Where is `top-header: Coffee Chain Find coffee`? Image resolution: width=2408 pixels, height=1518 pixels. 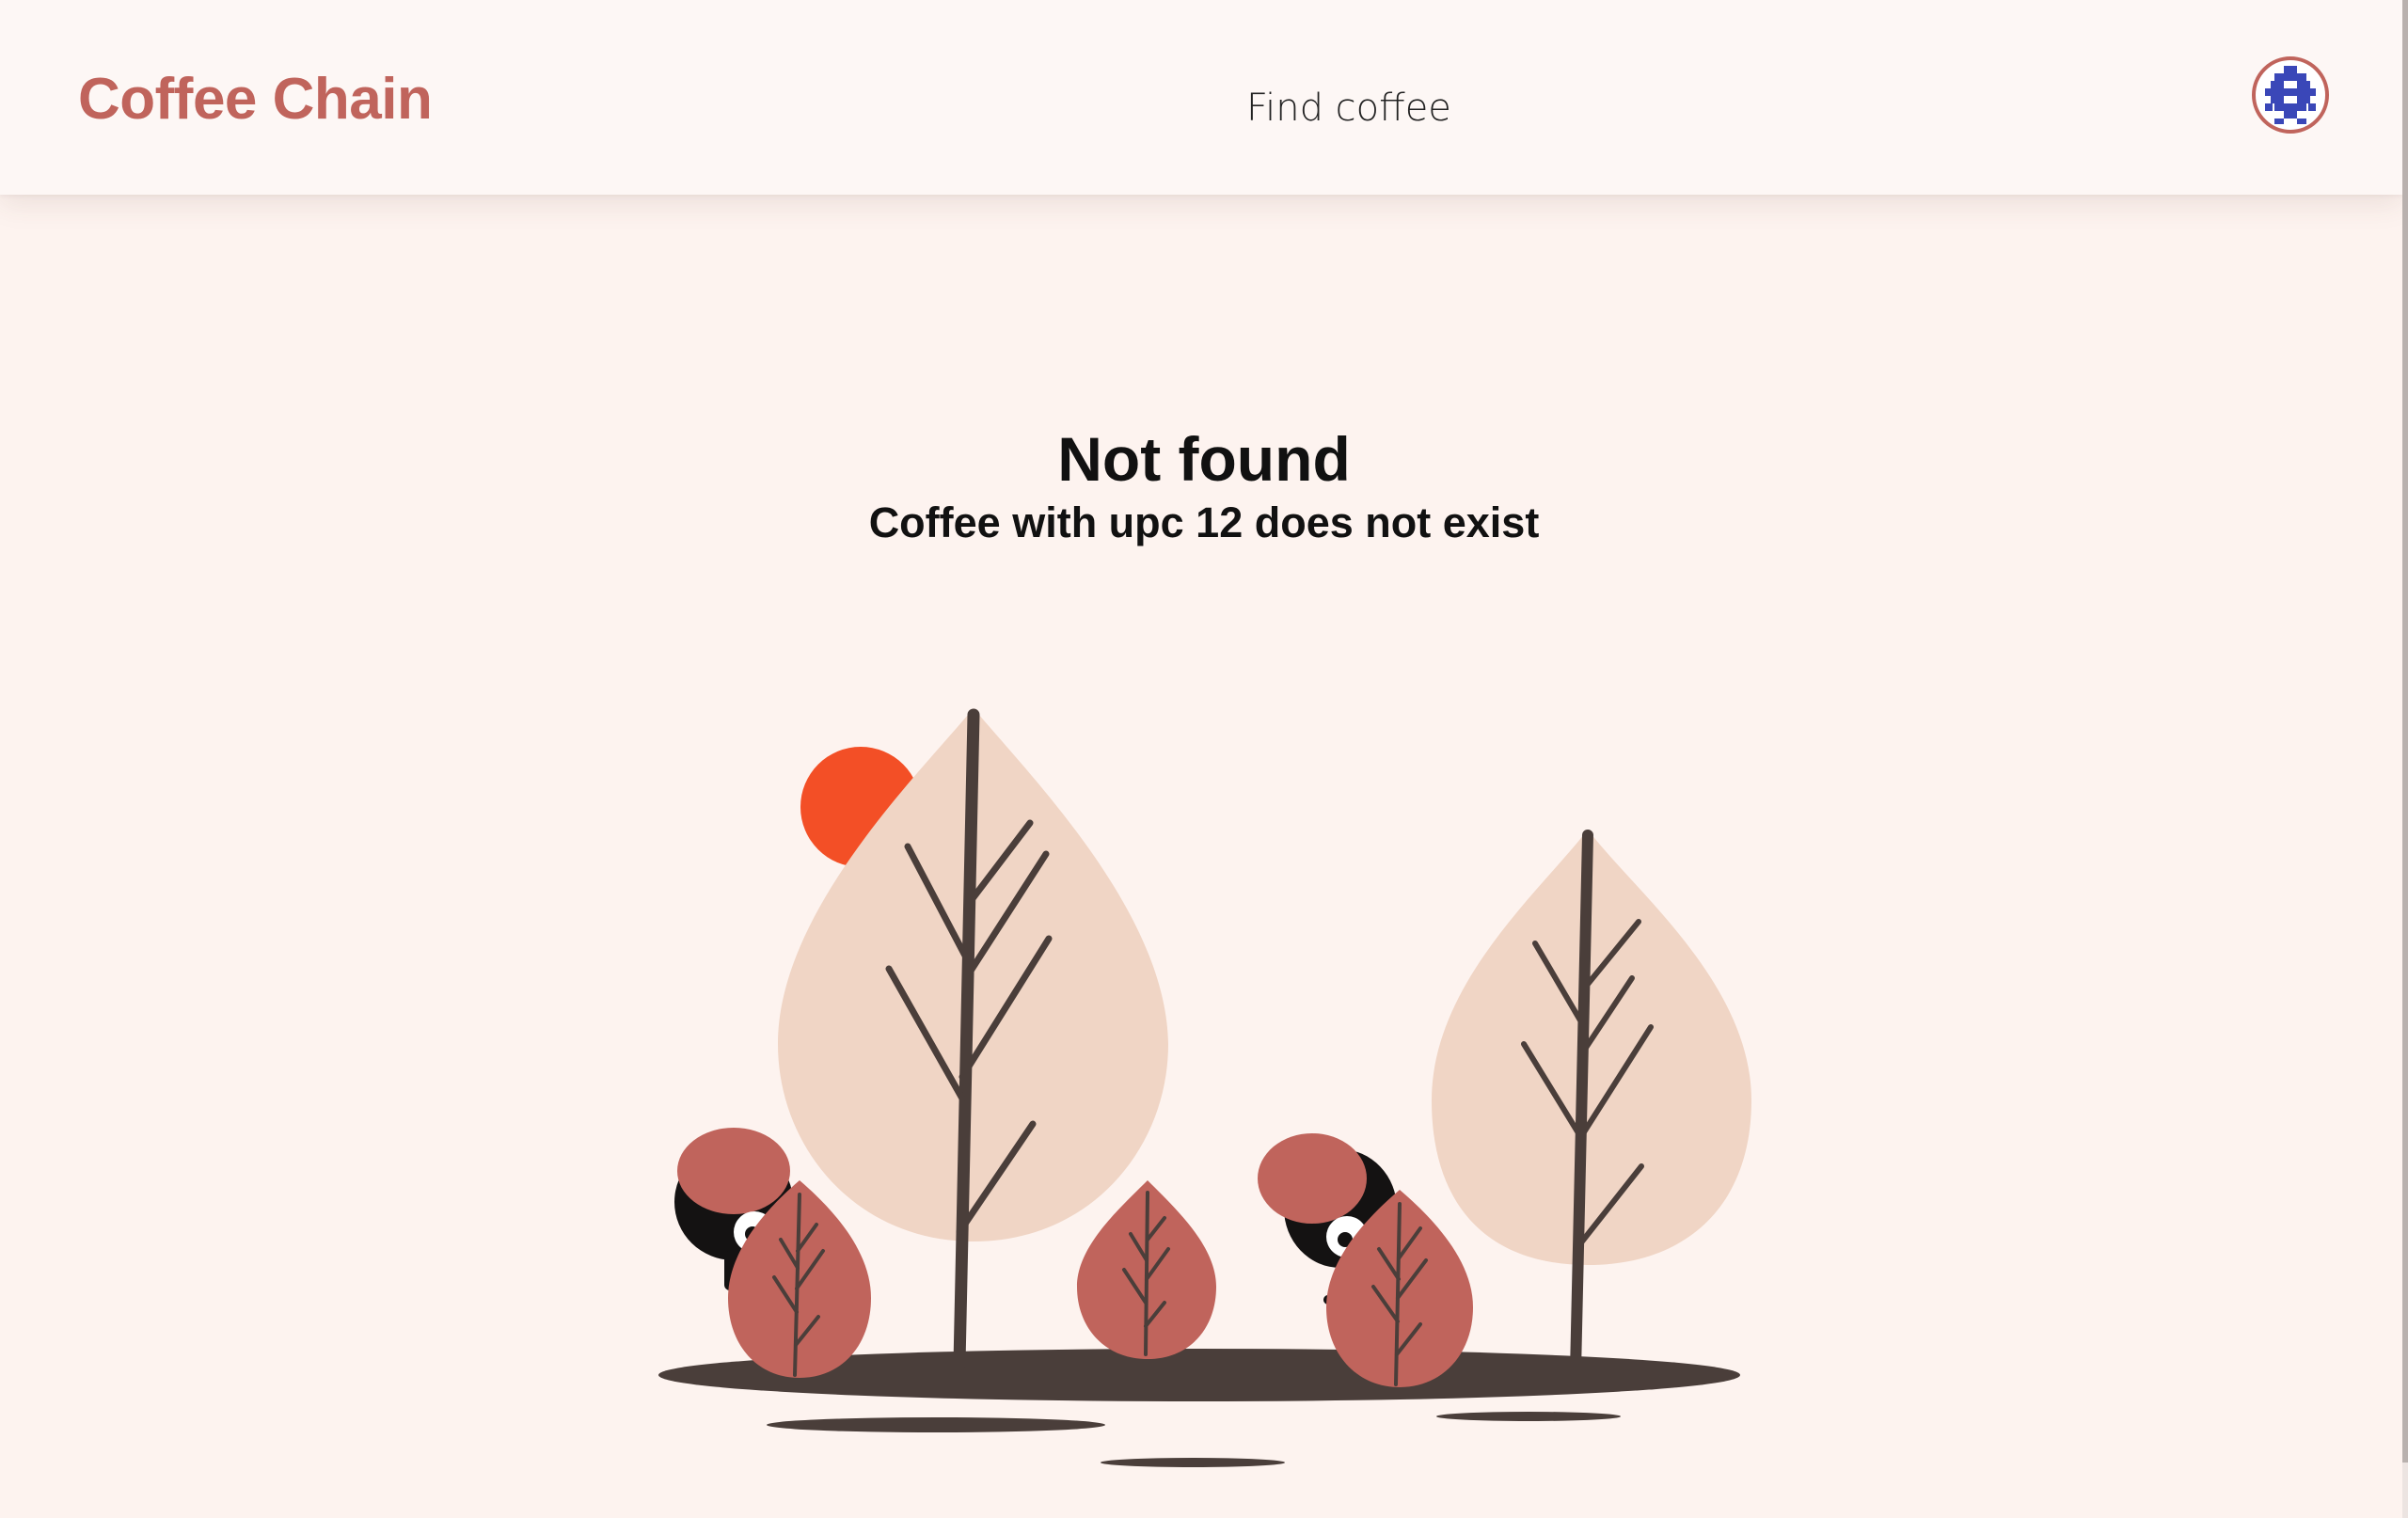 top-header: Coffee Chain Find coffee is located at coordinates (1201, 97).